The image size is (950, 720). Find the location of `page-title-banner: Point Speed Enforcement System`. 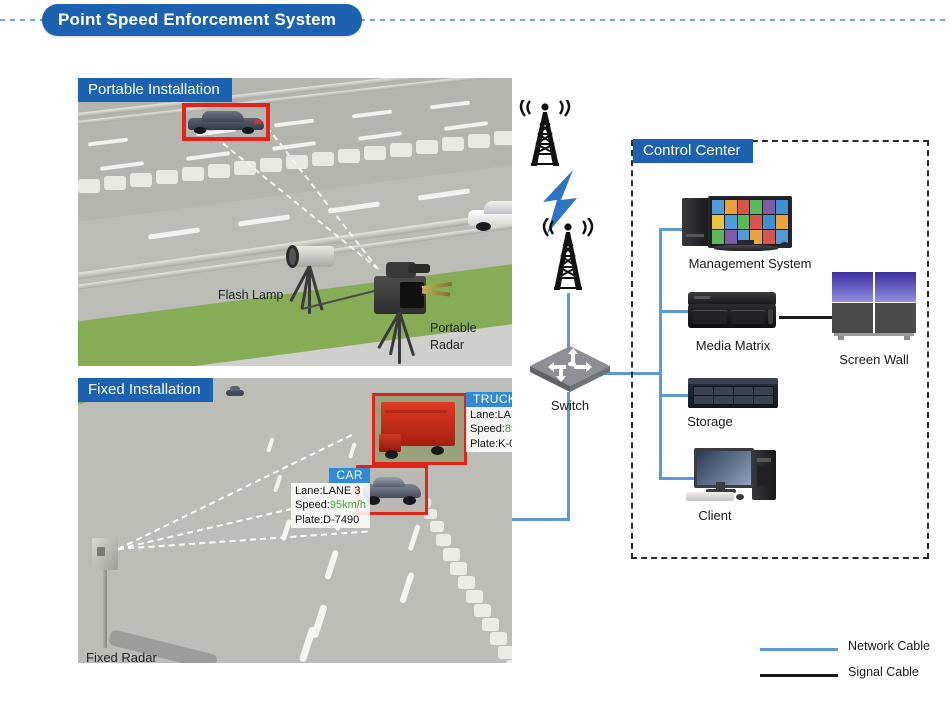

page-title-banner: Point Speed Enforcement System is located at coordinates (202, 20).